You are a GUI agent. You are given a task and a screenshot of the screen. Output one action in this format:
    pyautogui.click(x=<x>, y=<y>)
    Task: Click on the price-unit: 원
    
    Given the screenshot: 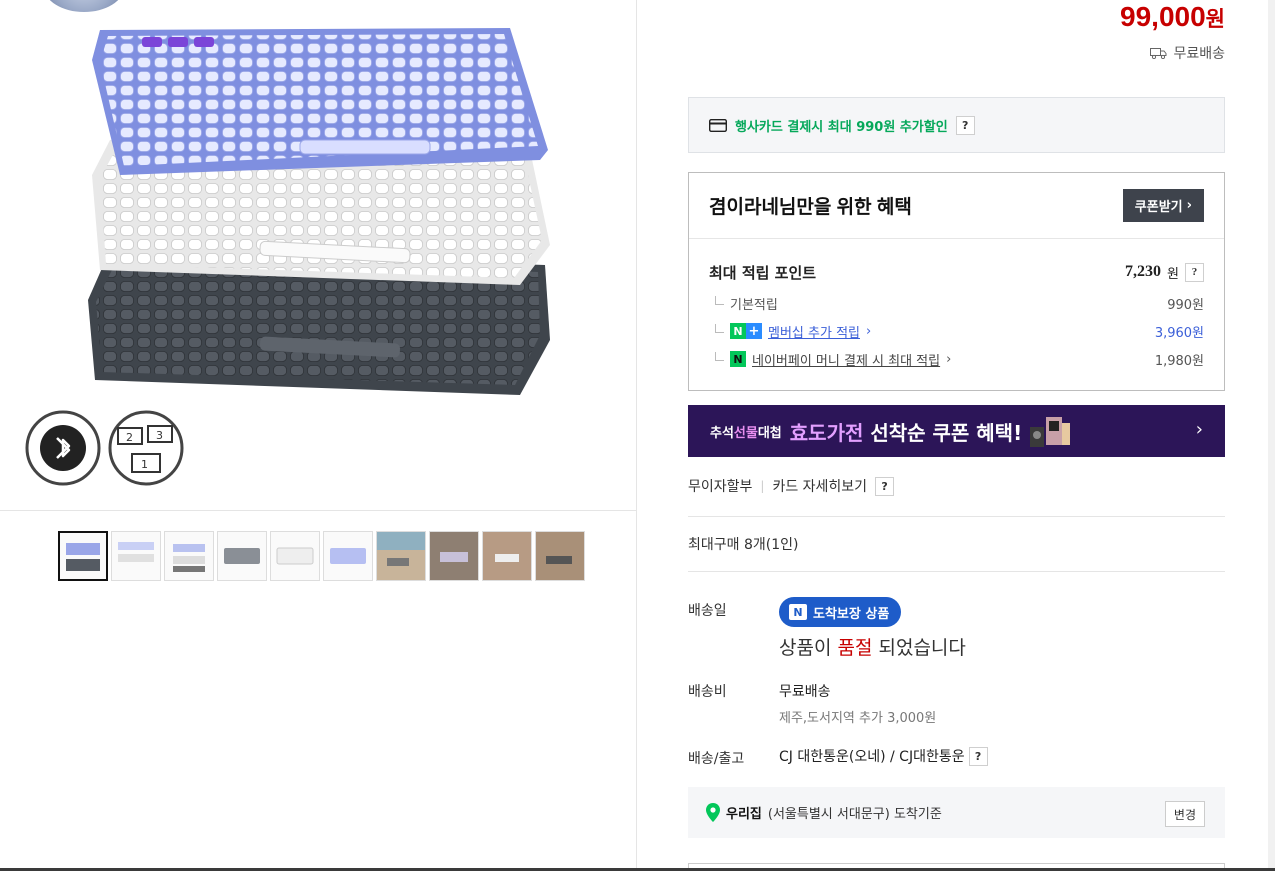 What is the action you would take?
    pyautogui.click(x=1215, y=19)
    